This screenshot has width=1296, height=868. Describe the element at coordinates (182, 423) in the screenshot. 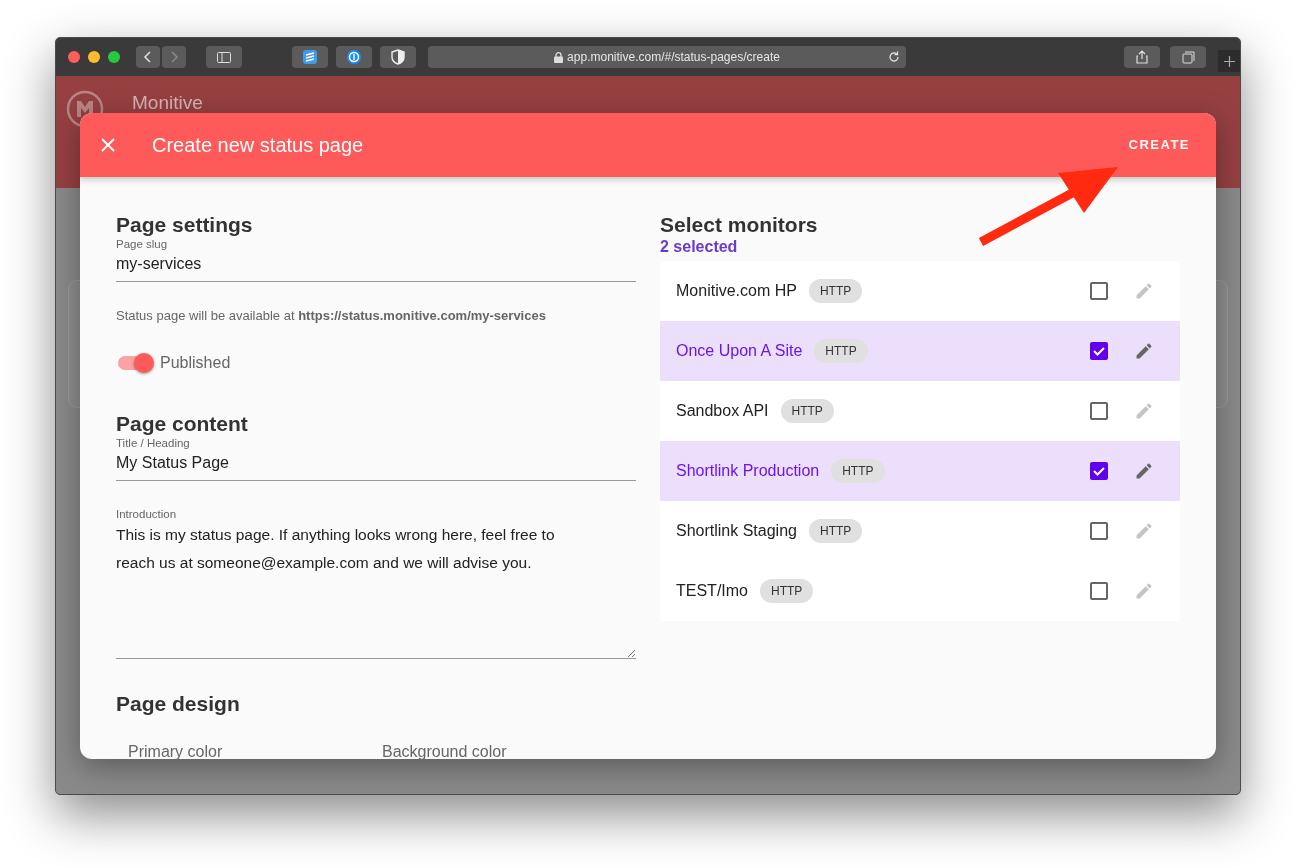

I see `section-heading: Page content` at that location.